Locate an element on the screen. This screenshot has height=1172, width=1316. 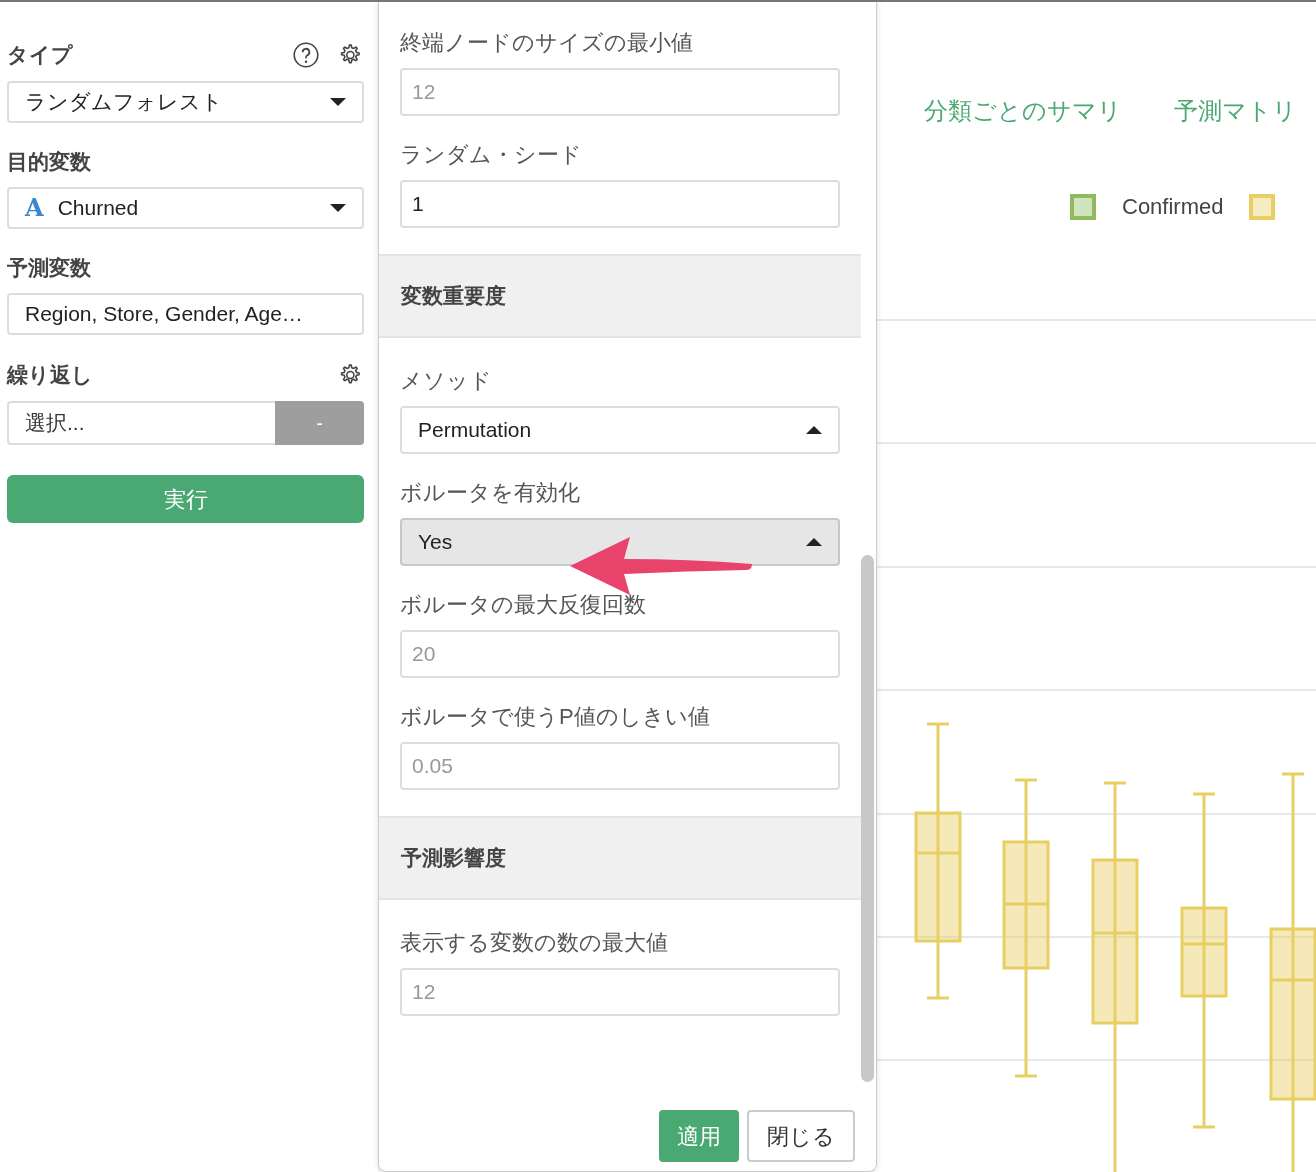
field-label: ボルータの最大反復回数 is located at coordinates (523, 605).